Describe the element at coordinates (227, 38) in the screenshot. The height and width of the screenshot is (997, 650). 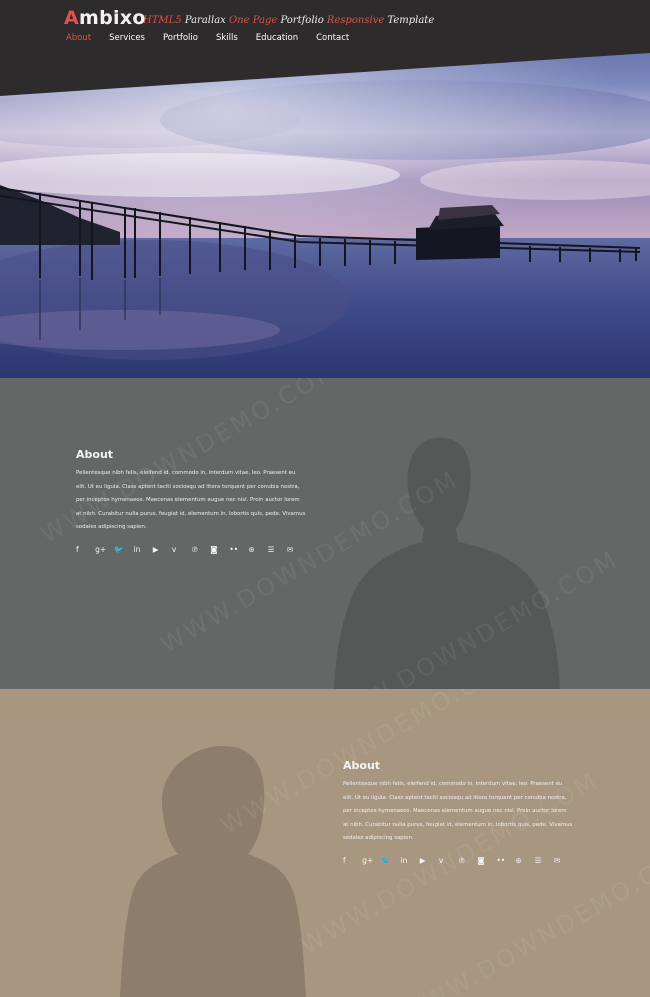
I see `nav-skills: Skills` at that location.